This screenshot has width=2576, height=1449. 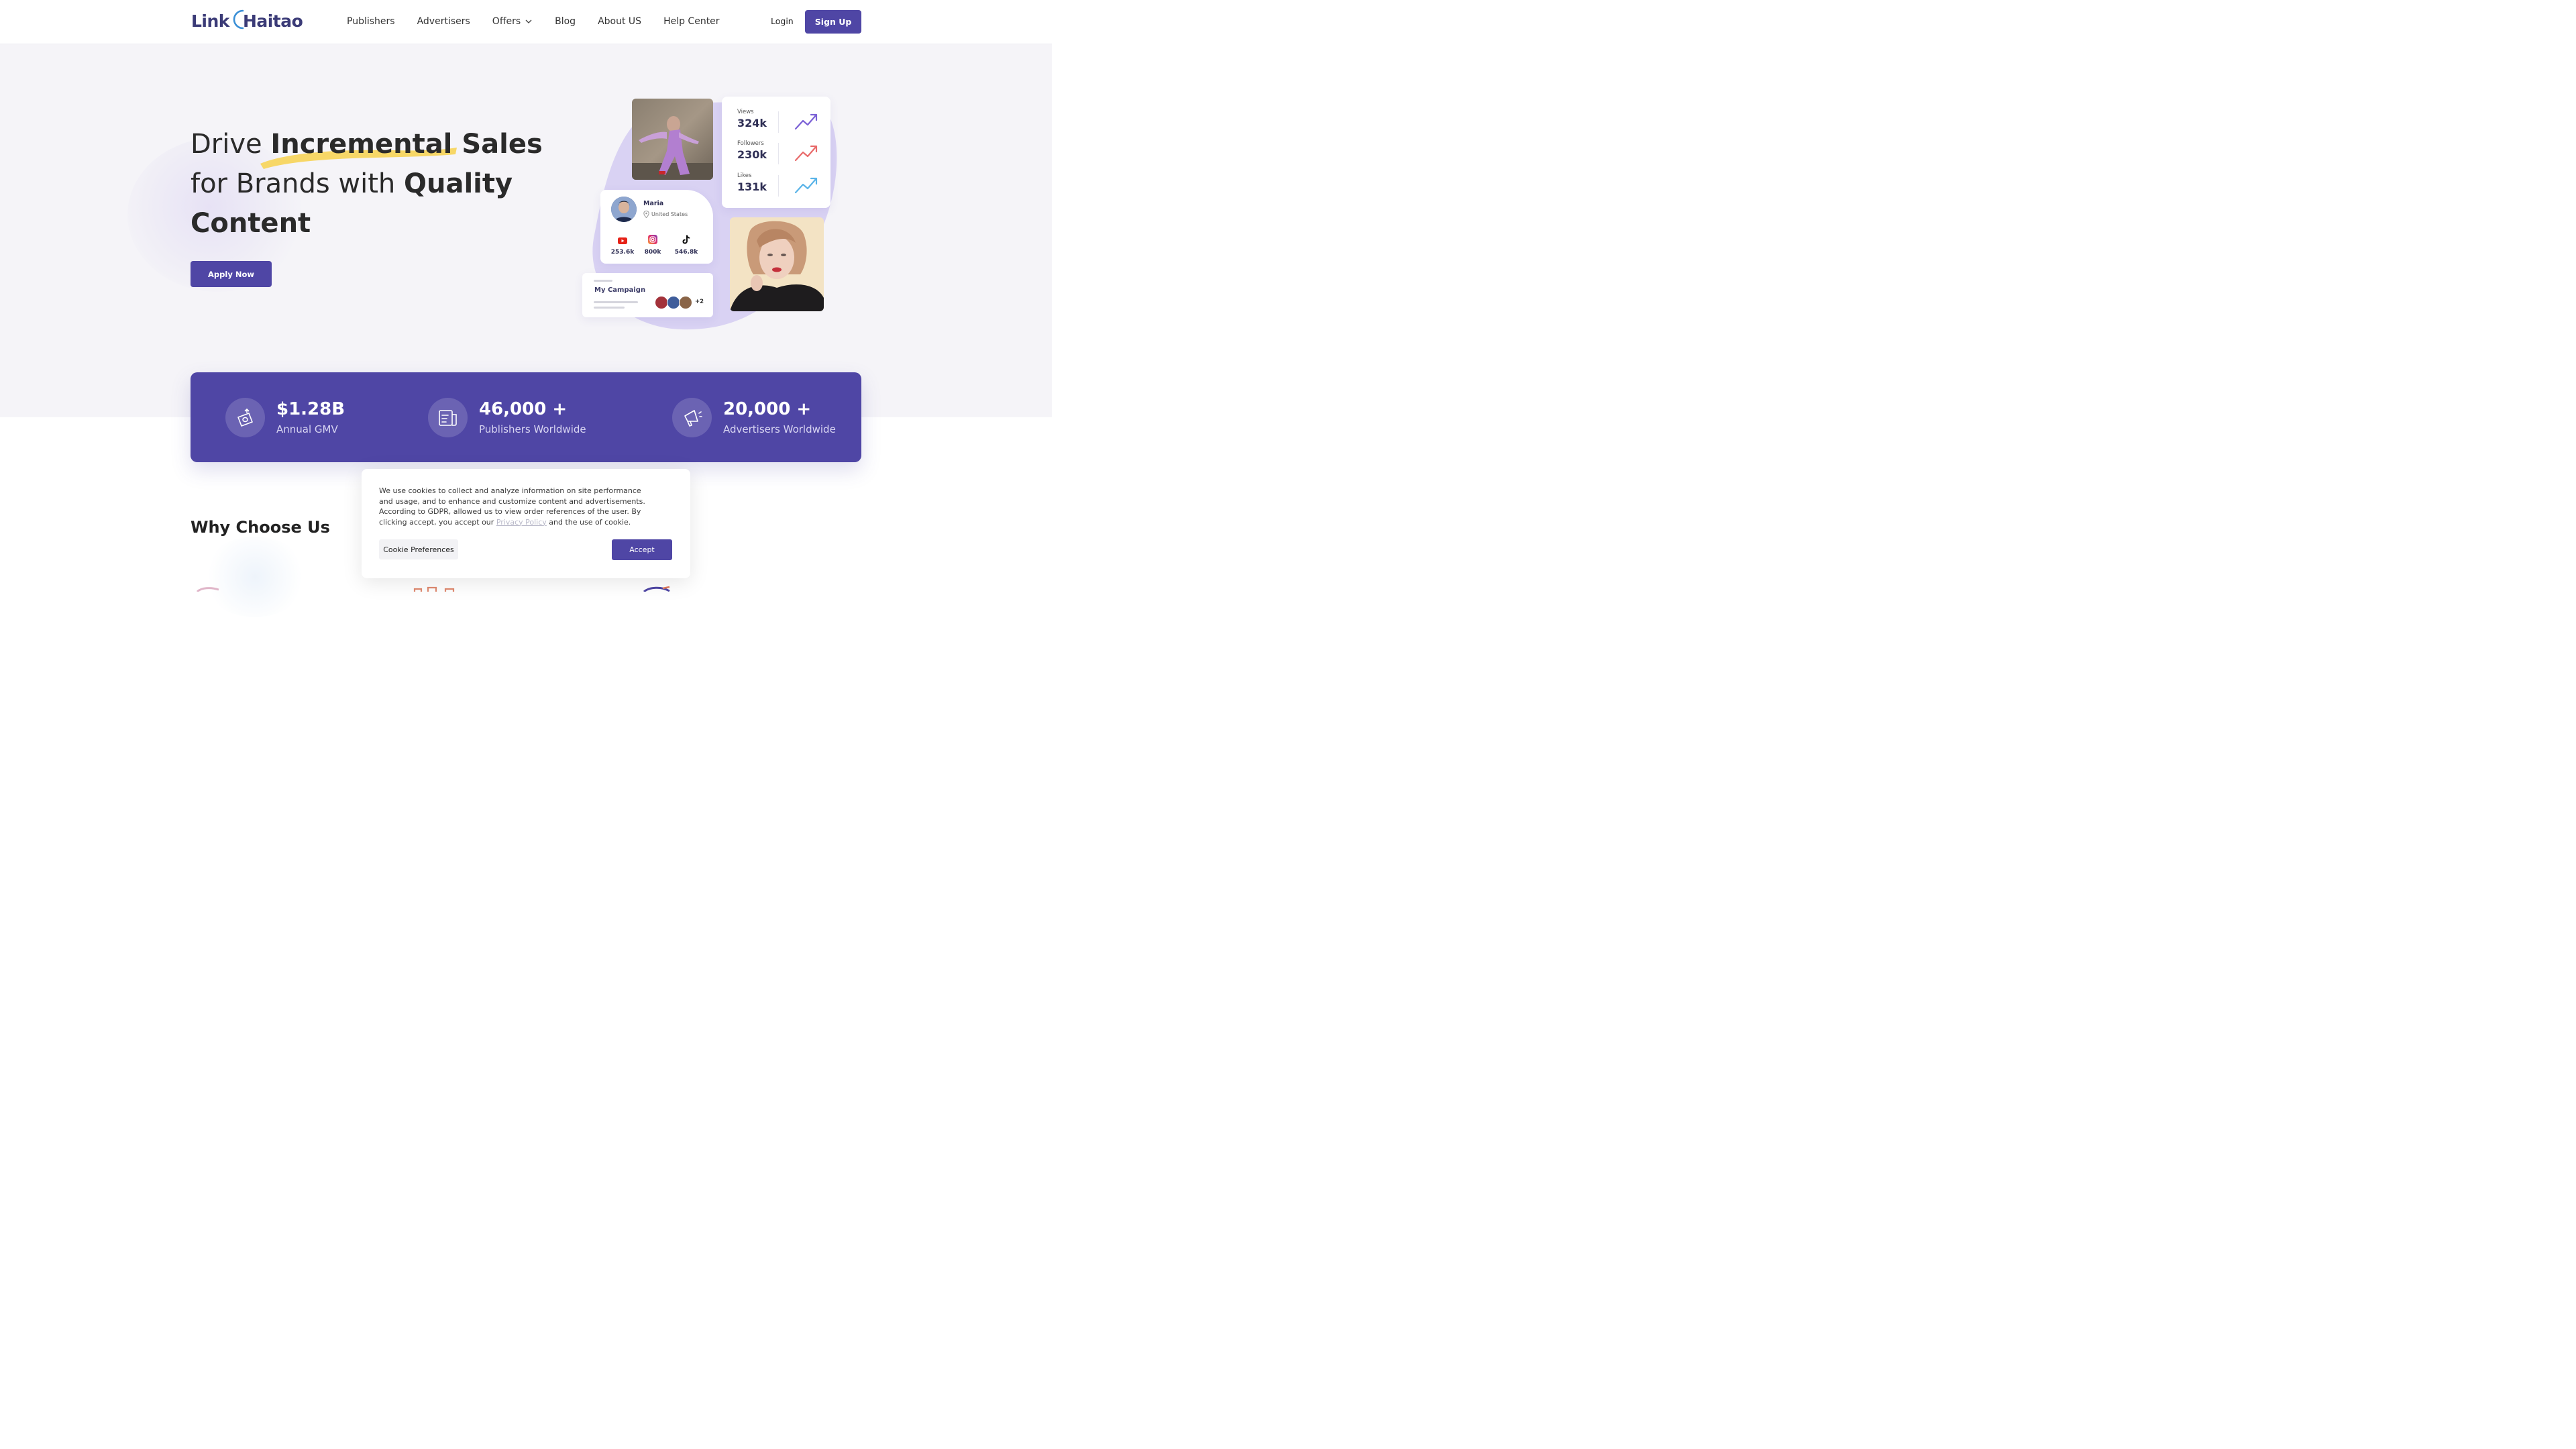 What do you see at coordinates (686, 245) in the screenshot?
I see `tiktok-stat: 546.8k` at bounding box center [686, 245].